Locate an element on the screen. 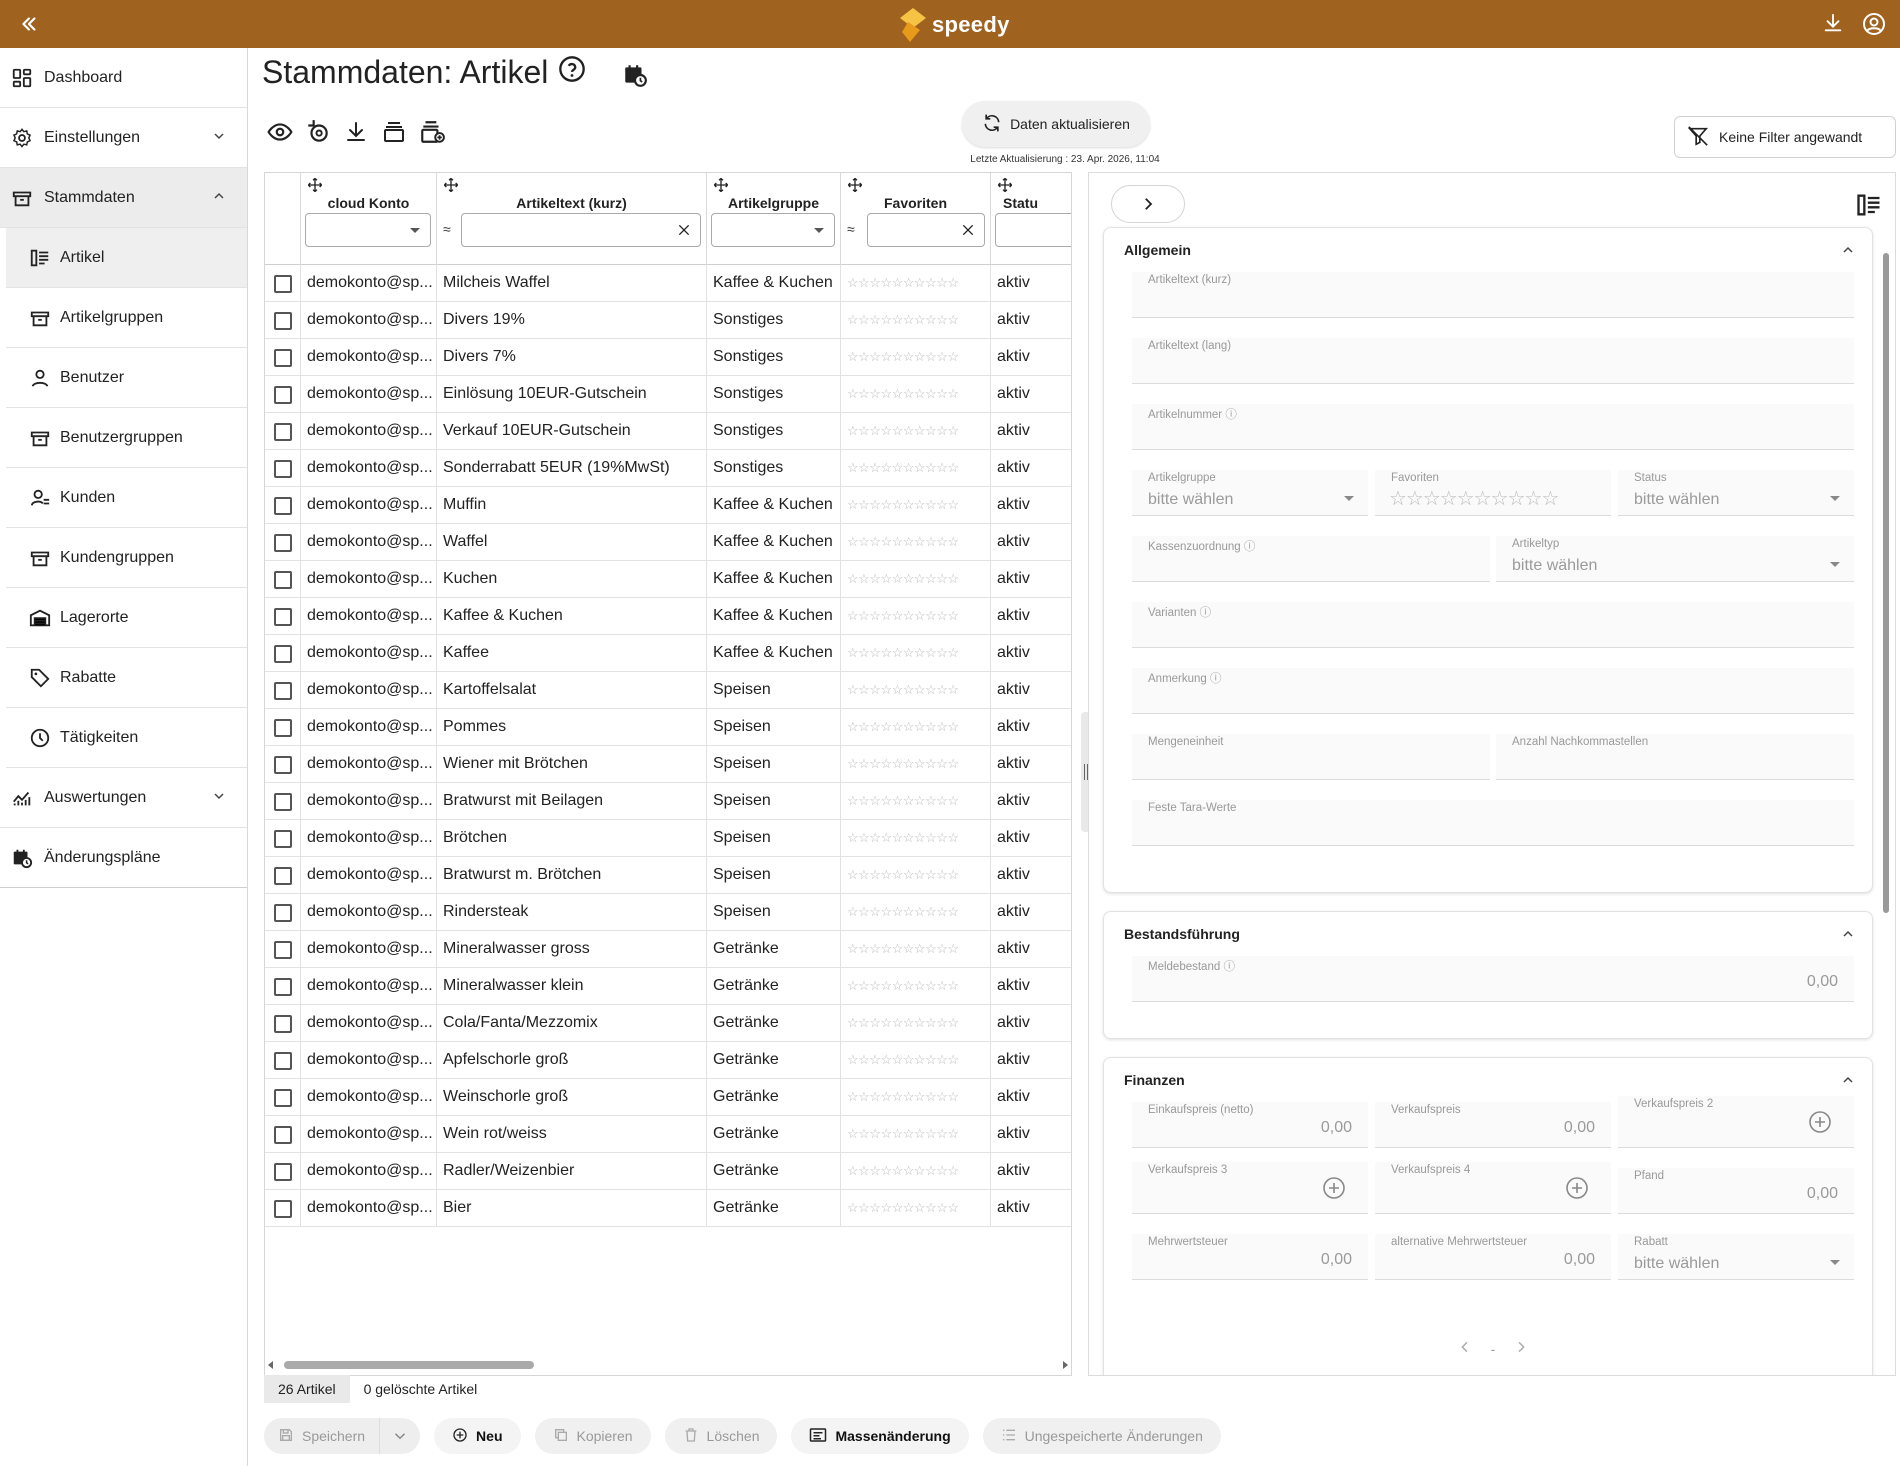  section-title: Allgemein is located at coordinates (1157, 250).